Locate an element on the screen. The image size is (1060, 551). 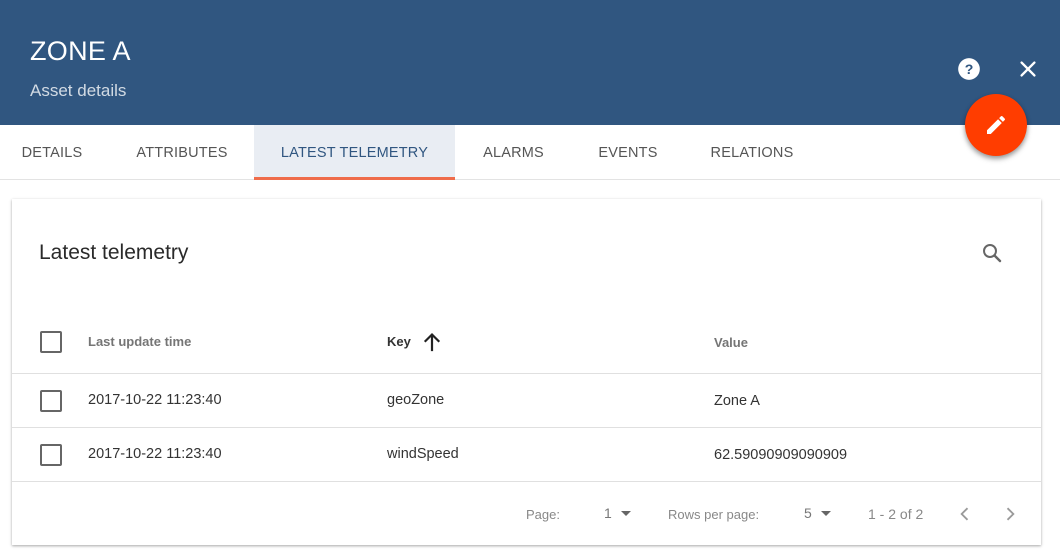
next-page-button is located at coordinates (1010, 514).